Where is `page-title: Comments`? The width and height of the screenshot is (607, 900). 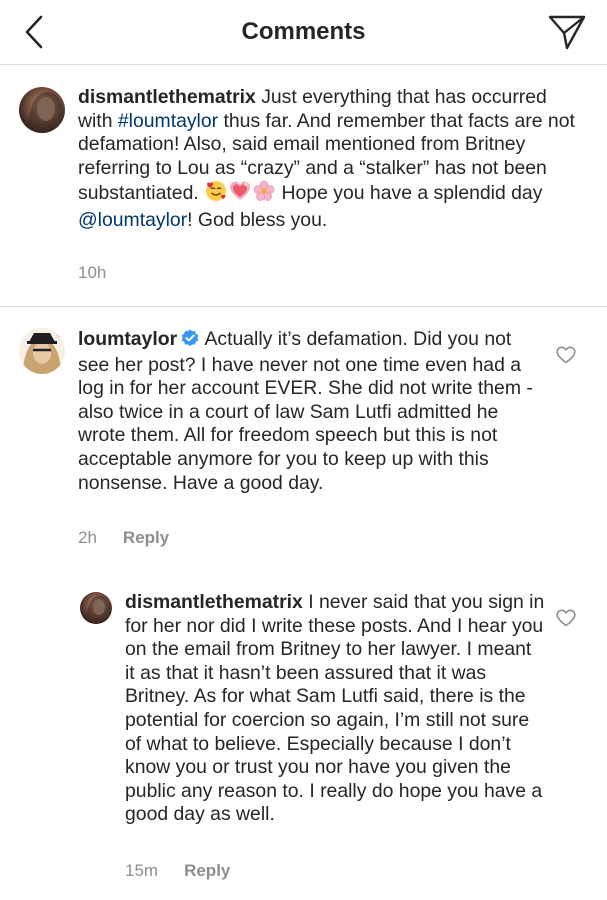 page-title: Comments is located at coordinates (303, 31).